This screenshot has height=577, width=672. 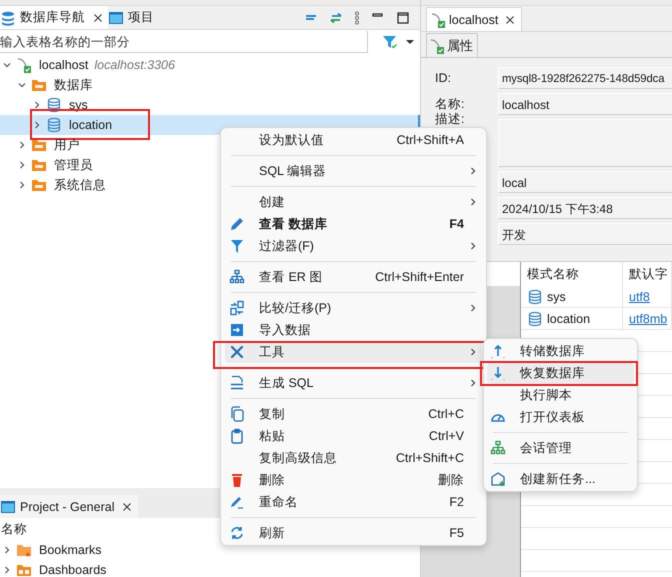 I want to click on maximize-icon, so click(x=403, y=17).